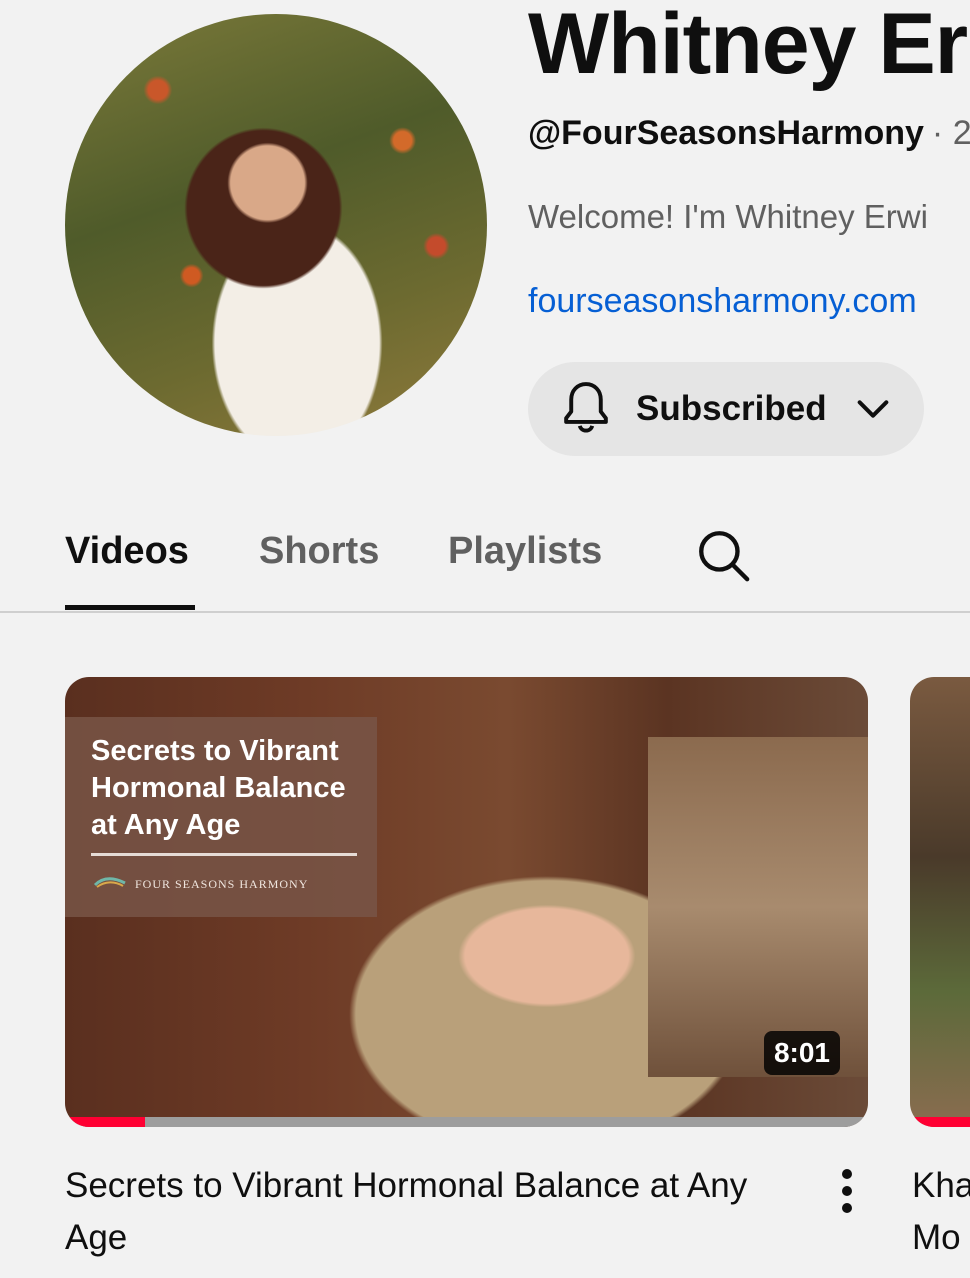 This screenshot has height=1278, width=970. Describe the element at coordinates (224, 854) in the screenshot. I see `thumbnail-divider` at that location.